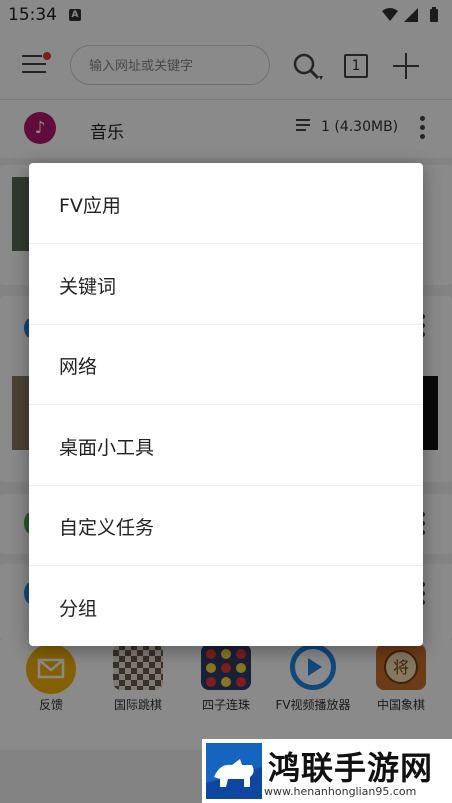 The image size is (452, 803). What do you see at coordinates (90, 206) in the screenshot?
I see `menu-item-label: FV应用` at bounding box center [90, 206].